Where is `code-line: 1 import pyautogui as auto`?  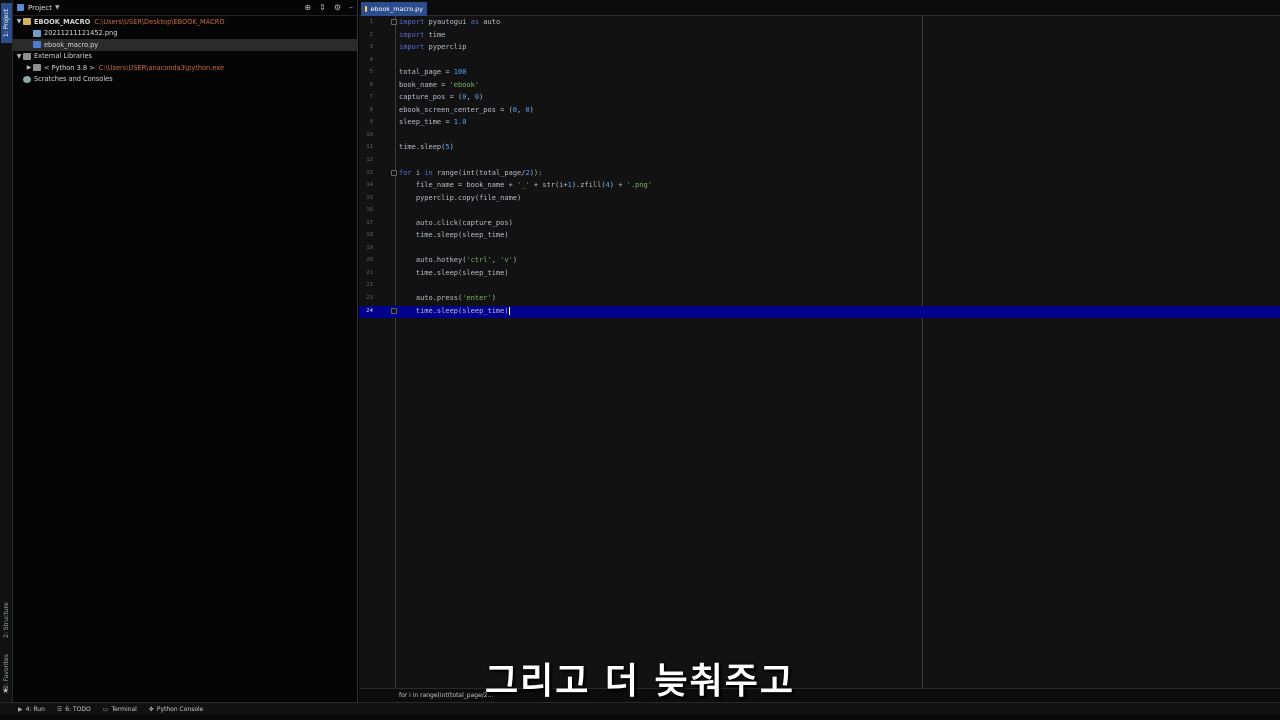
code-line: 1 import pyautogui as auto is located at coordinates (819, 23).